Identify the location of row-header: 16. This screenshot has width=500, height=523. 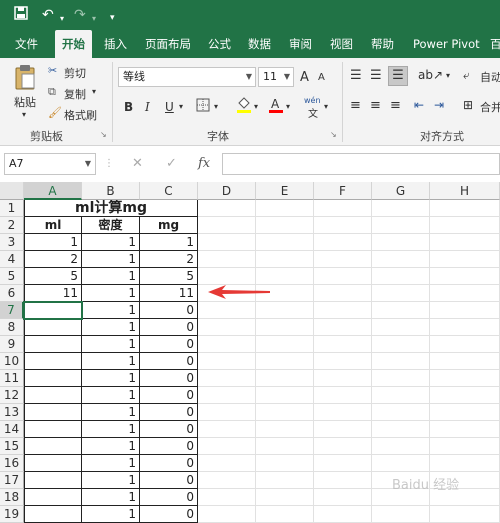
(12, 463).